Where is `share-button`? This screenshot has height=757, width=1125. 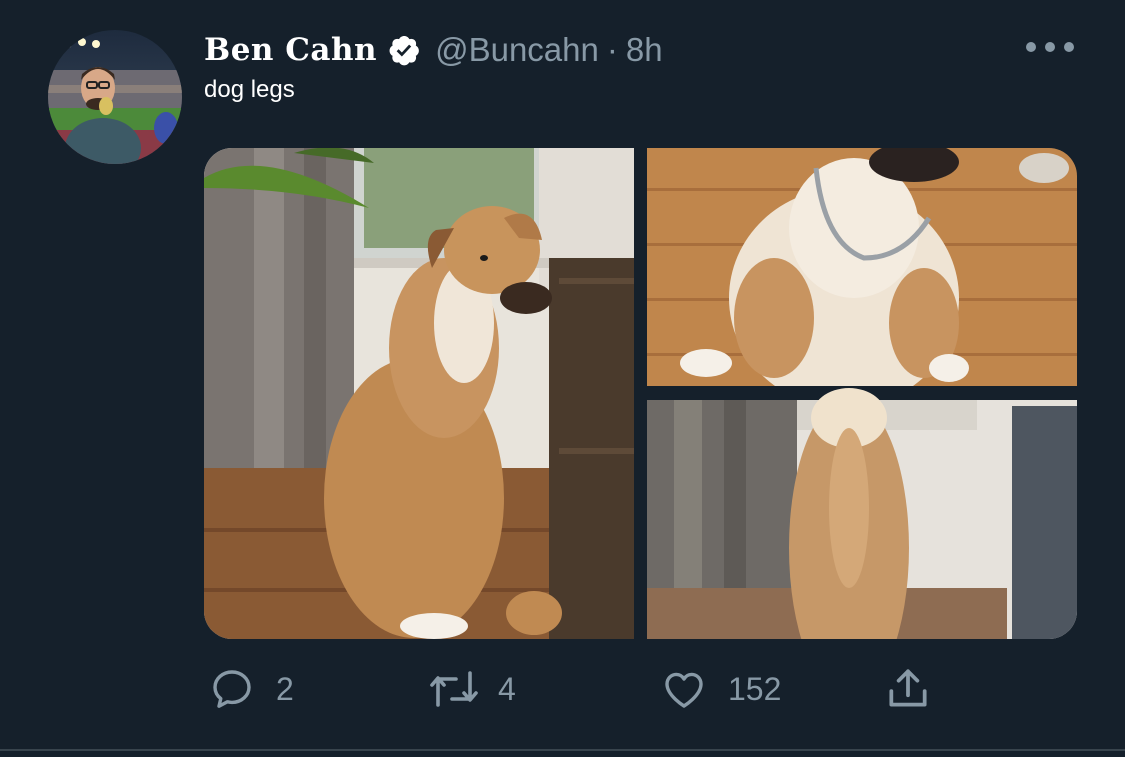 share-button is located at coordinates (908, 689).